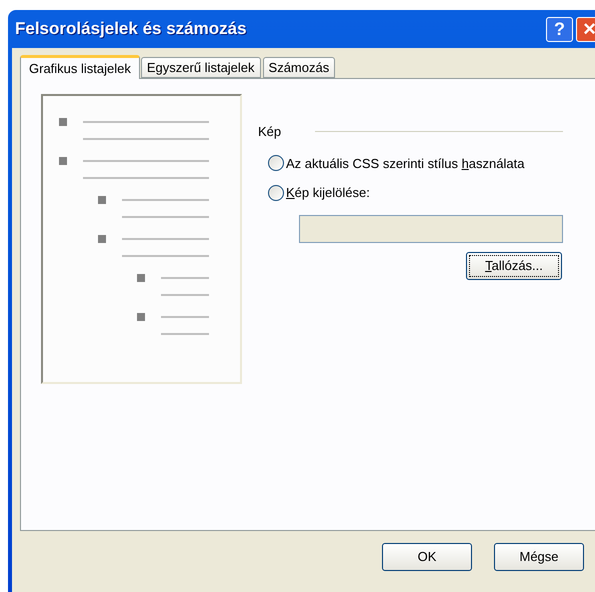  Describe the element at coordinates (270, 132) in the screenshot. I see `group-title: Kép` at that location.